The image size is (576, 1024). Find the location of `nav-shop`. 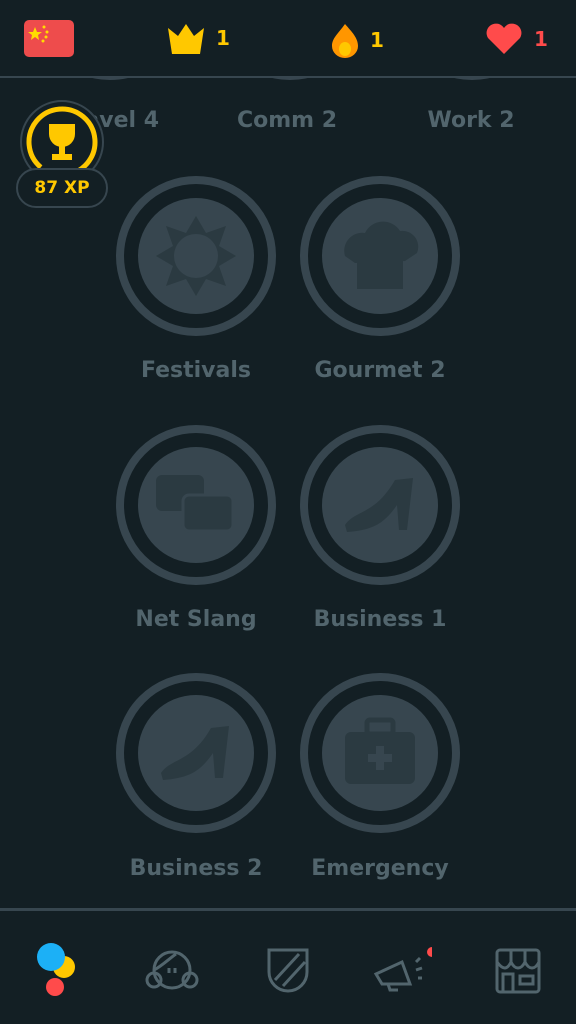

nav-shop is located at coordinates (518, 971).